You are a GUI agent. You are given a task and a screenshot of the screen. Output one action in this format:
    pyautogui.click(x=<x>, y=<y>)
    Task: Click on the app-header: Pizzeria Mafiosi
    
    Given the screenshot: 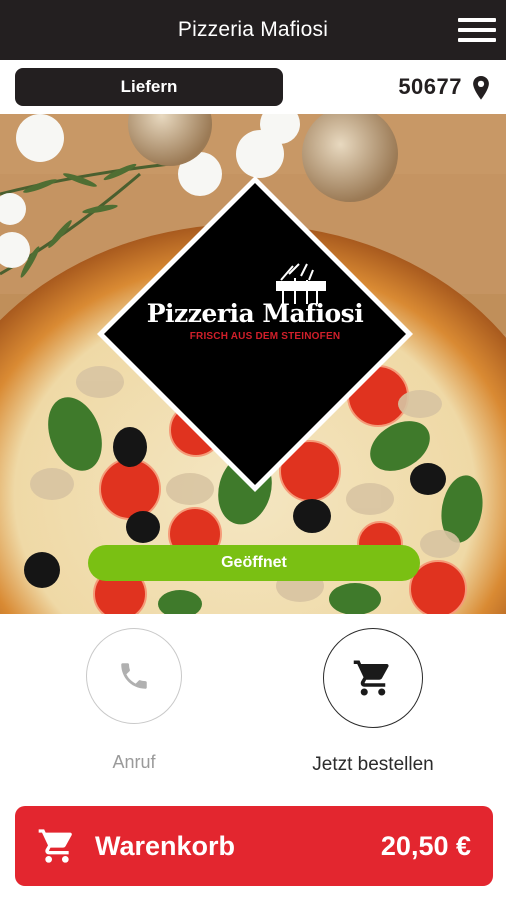 What is the action you would take?
    pyautogui.click(x=253, y=30)
    